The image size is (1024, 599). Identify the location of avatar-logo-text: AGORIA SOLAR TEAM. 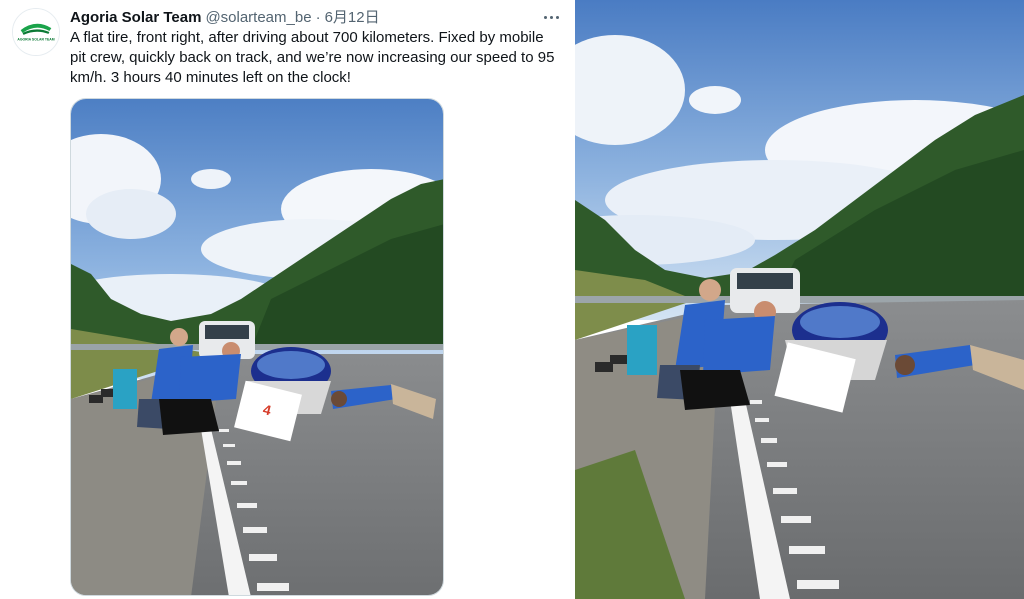
(35, 40).